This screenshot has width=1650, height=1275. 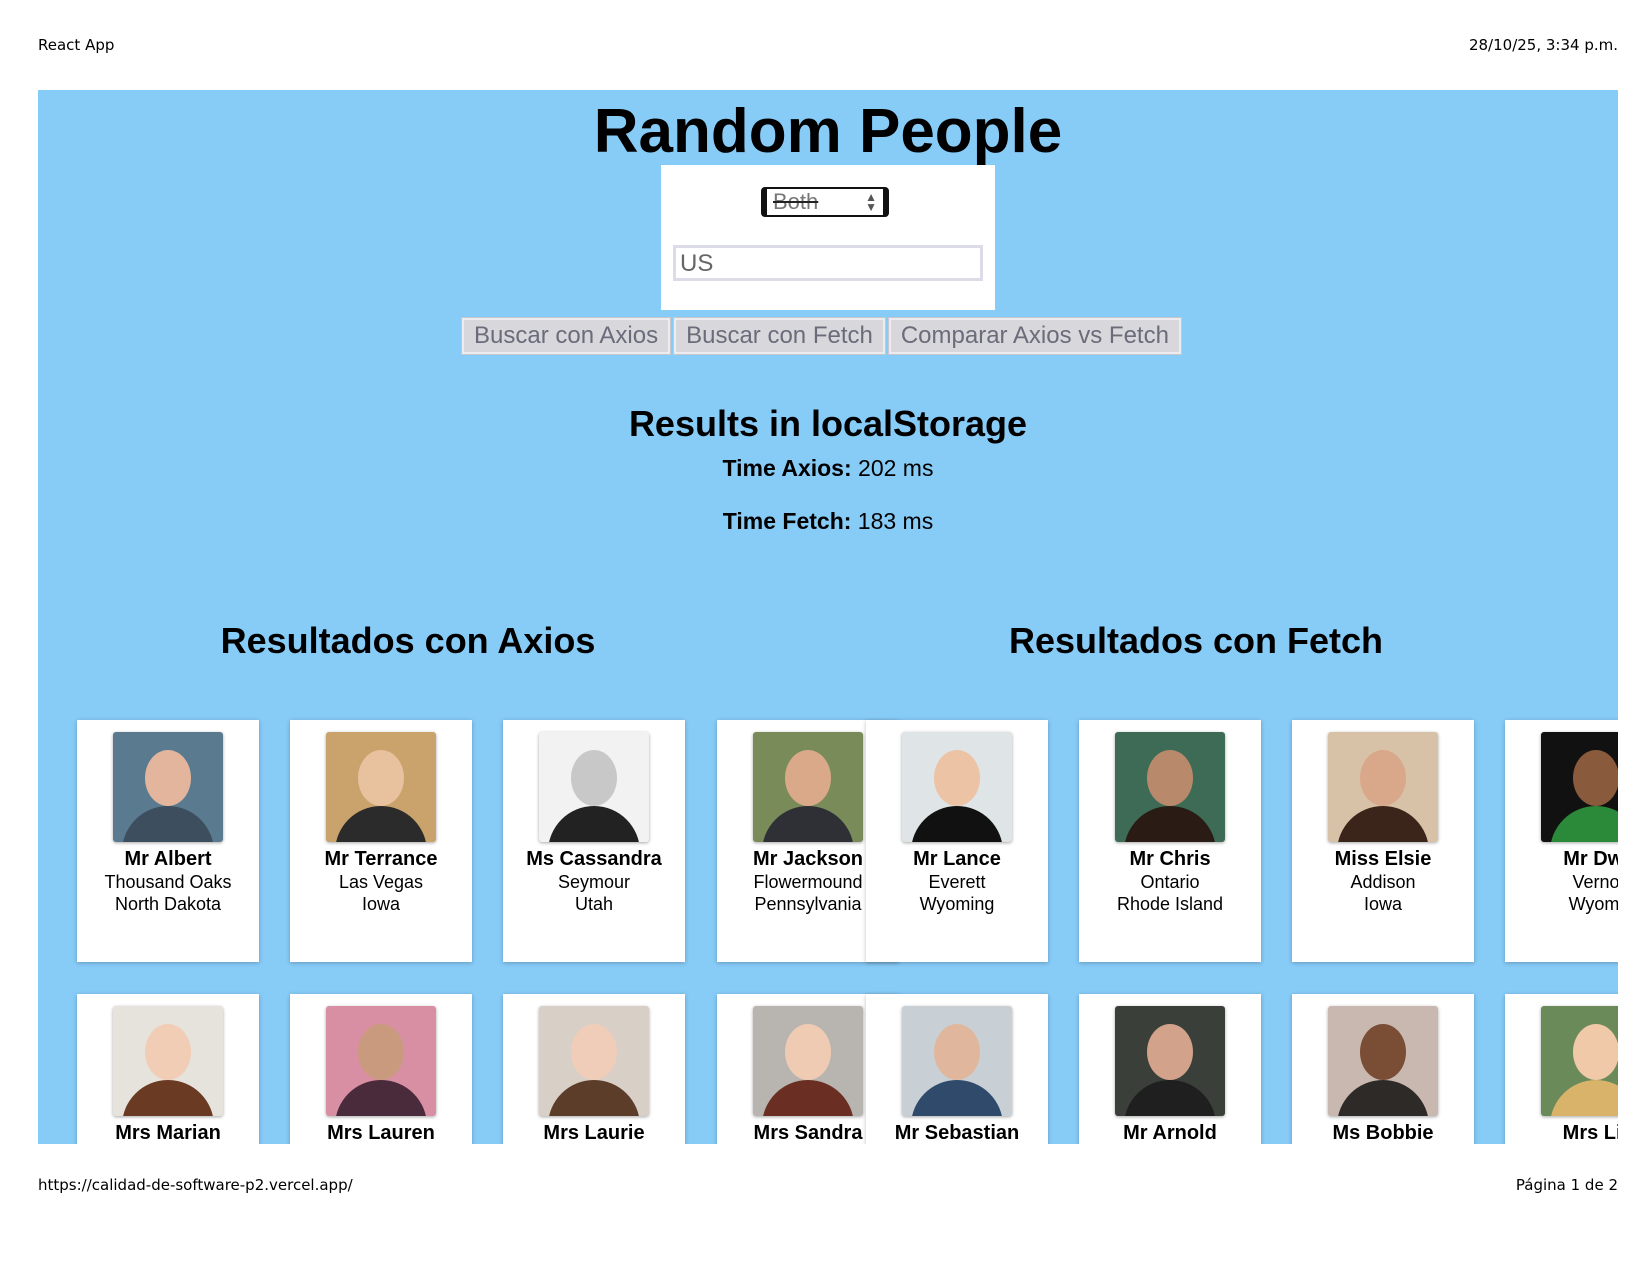 I want to click on person-name: Mr Sebastian, so click(x=957, y=1133).